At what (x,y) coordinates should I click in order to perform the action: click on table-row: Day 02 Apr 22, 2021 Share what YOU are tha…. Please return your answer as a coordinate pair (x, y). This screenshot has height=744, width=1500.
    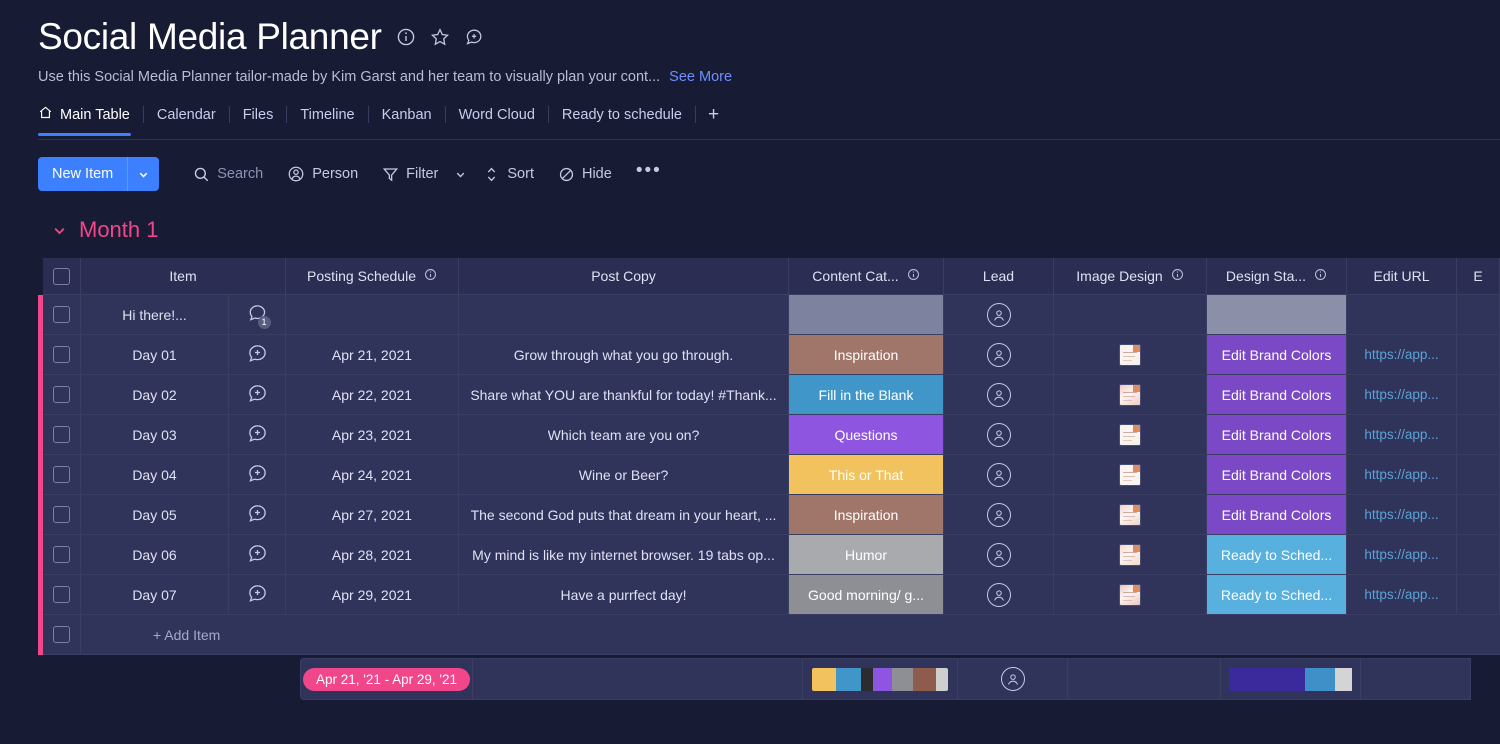
    Looking at the image, I should click on (769, 395).